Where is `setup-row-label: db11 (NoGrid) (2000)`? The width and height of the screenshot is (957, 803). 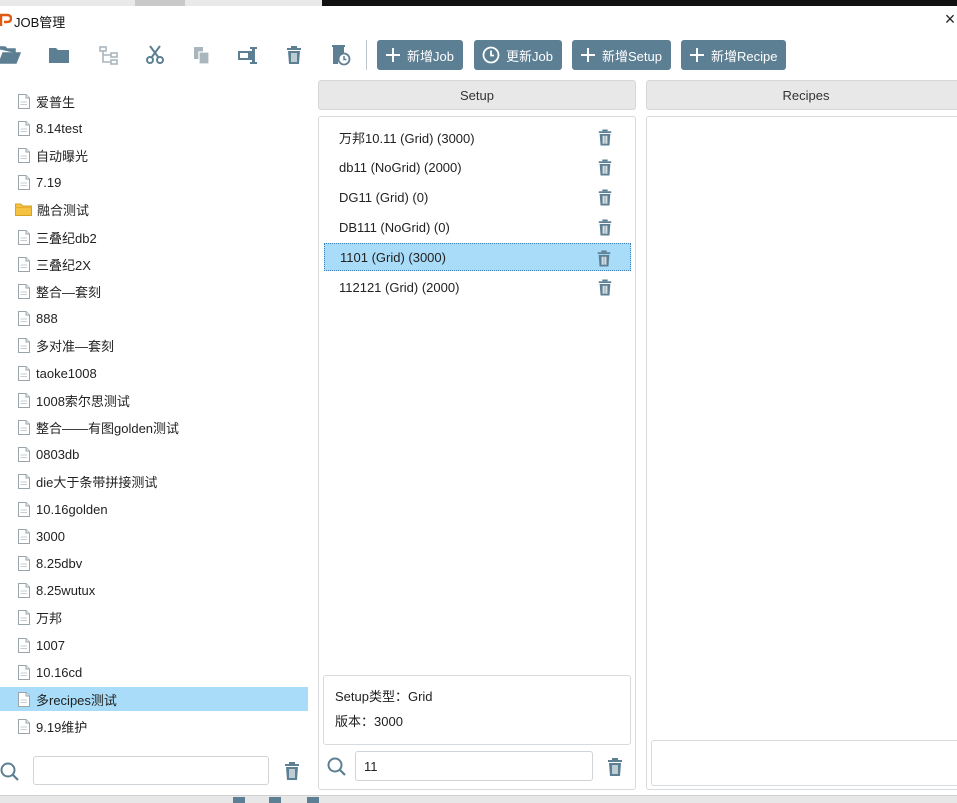
setup-row-label: db11 (NoGrid) (2000) is located at coordinates (400, 167).